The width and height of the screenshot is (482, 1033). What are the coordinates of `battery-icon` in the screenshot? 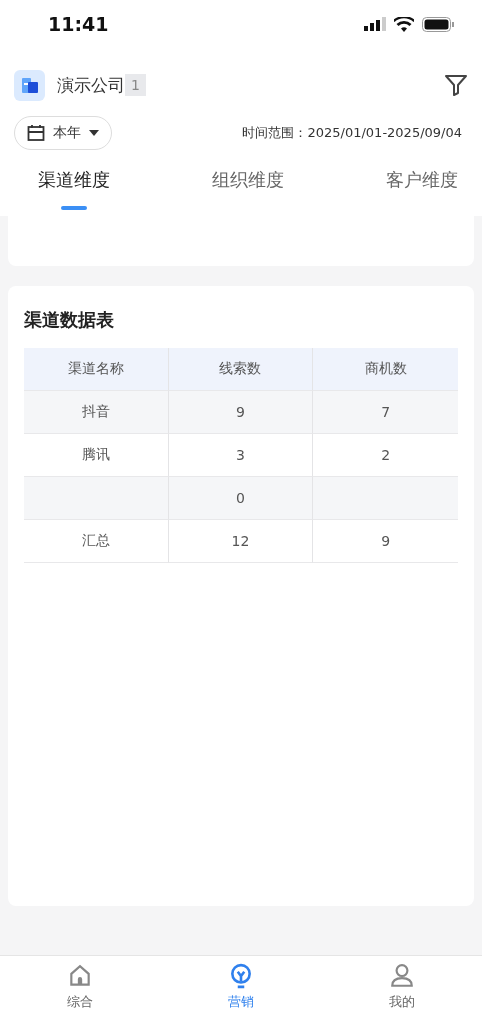 It's located at (438, 24).